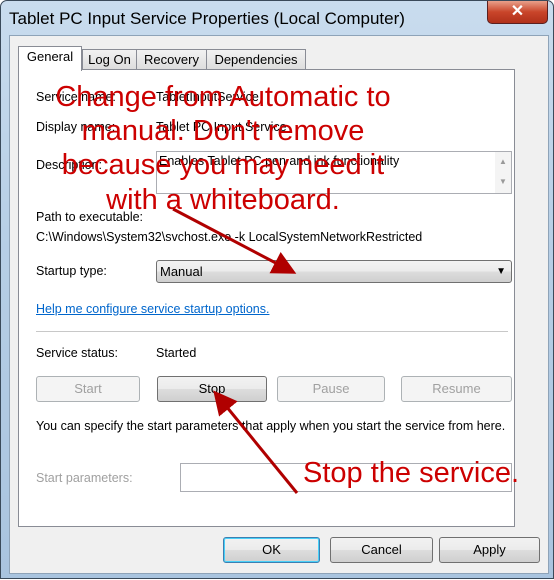  What do you see at coordinates (234, 240) in the screenshot?
I see `arrow-to-startup-type` at bounding box center [234, 240].